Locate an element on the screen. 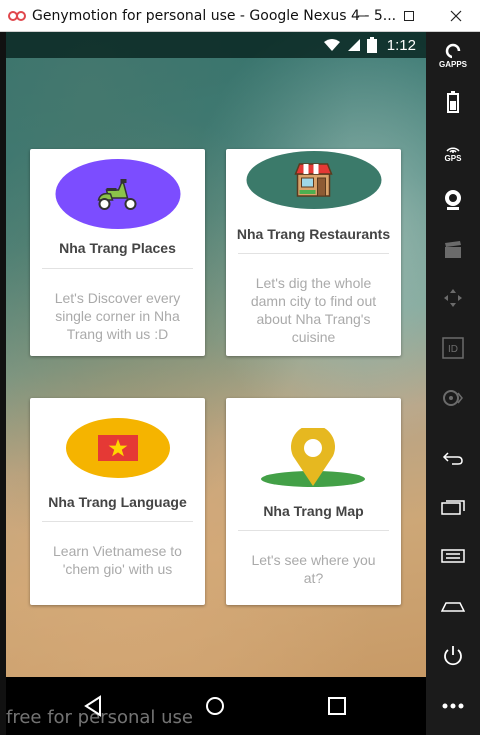 This screenshot has width=480, height=735. wifi-icon is located at coordinates (331, 45).